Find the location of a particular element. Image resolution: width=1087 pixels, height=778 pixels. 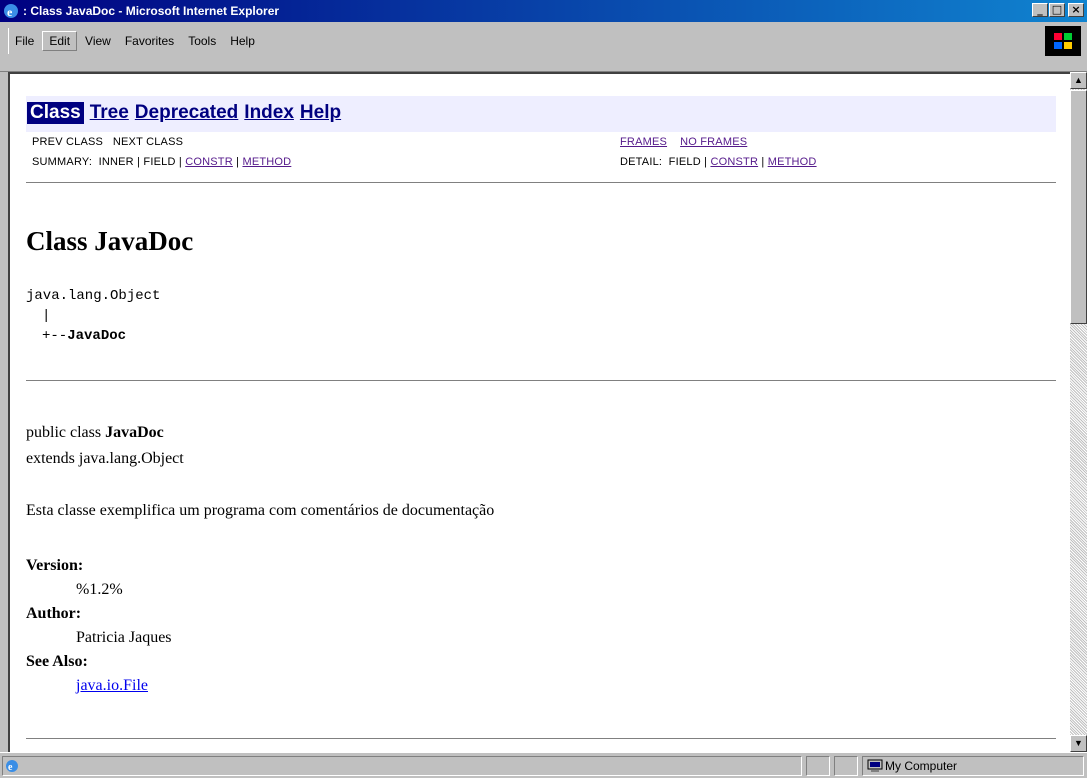

status-bar: e My Computer is located at coordinates (543, 765).